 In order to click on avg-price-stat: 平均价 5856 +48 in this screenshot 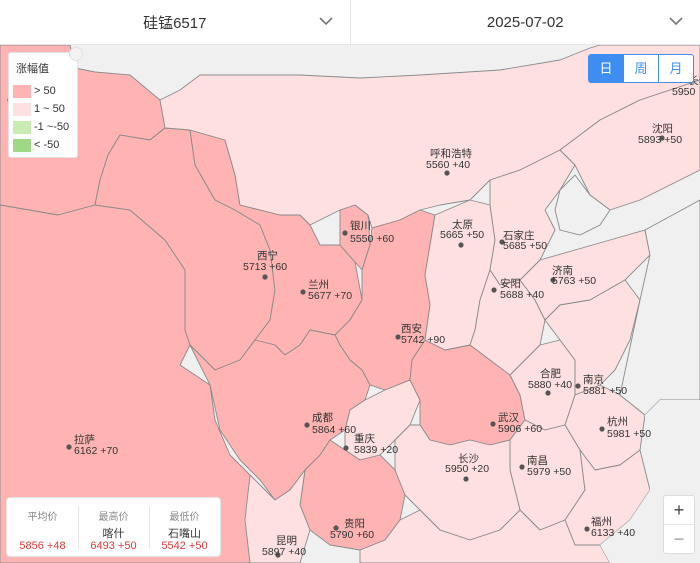, I will do `click(42, 527)`.